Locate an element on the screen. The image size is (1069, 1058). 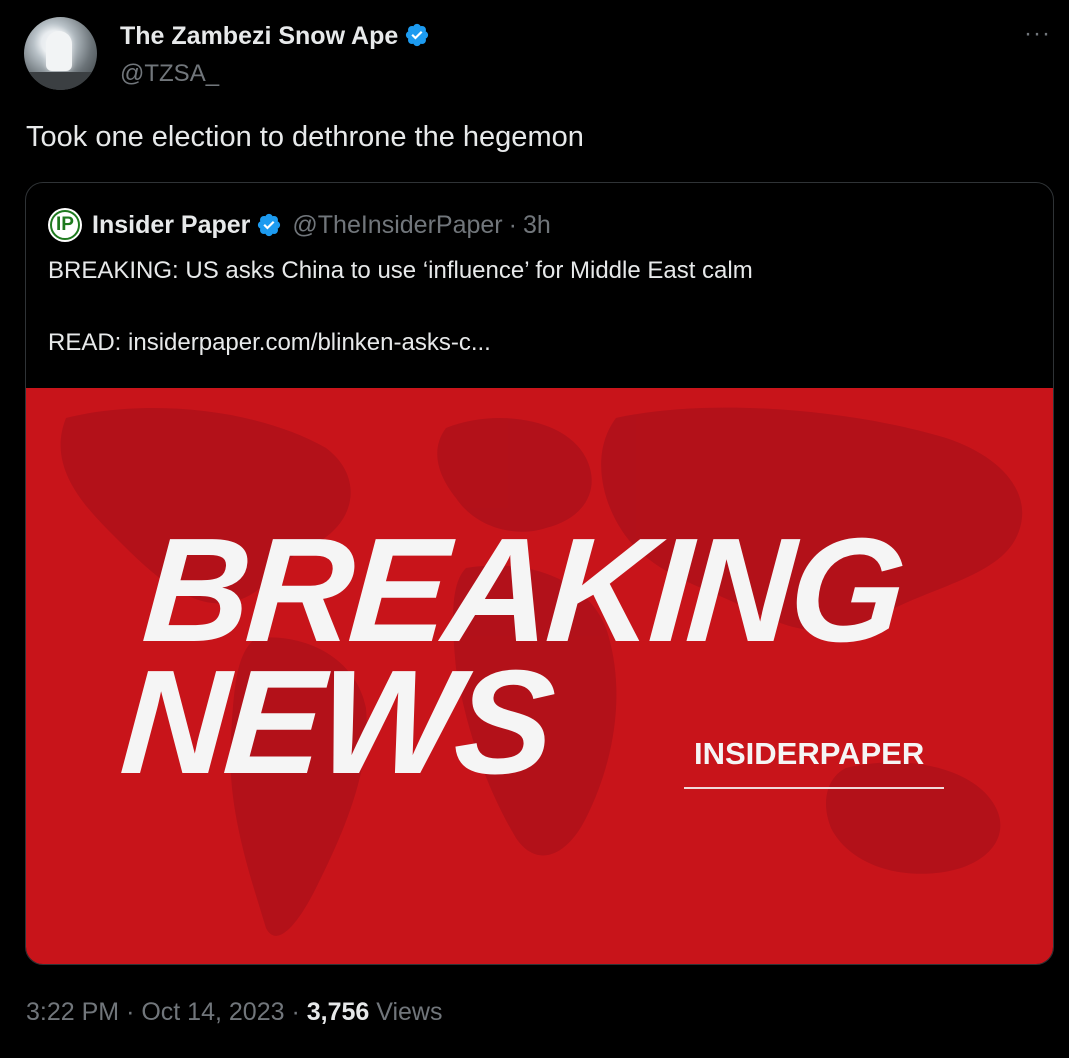
quoted-timestamp: 3h is located at coordinates (537, 225).